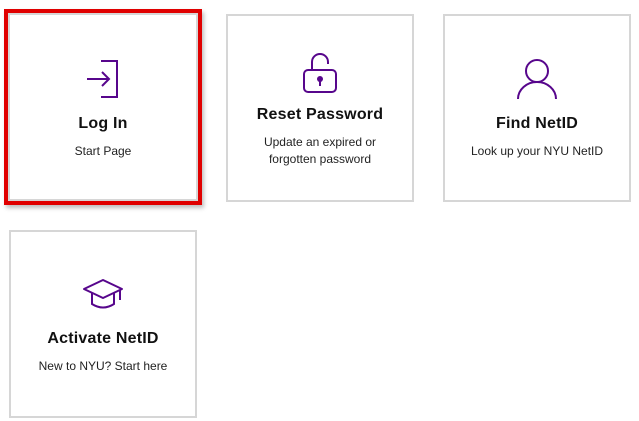 The height and width of the screenshot is (421, 639). I want to click on activate-netid-card-title: Activate NetID, so click(103, 338).